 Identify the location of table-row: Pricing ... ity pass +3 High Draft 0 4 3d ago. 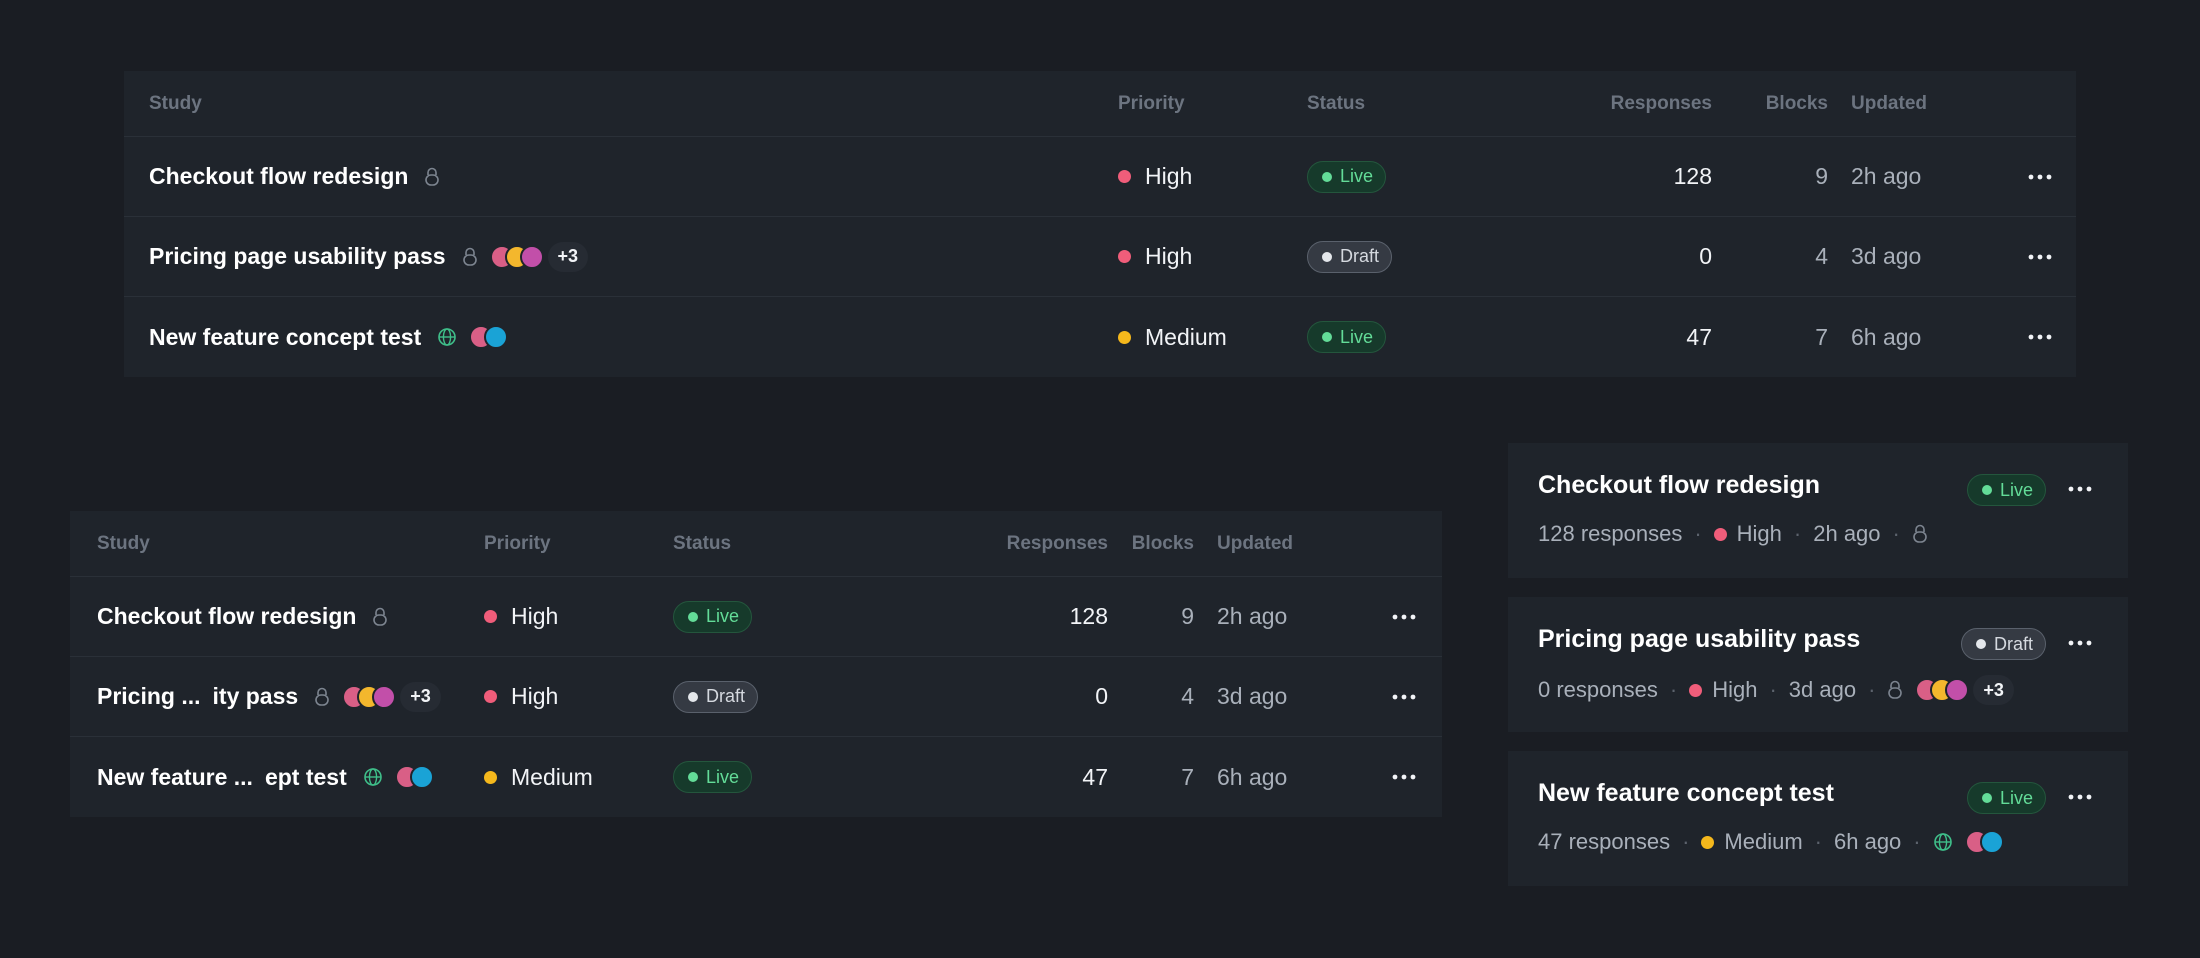
(756, 697).